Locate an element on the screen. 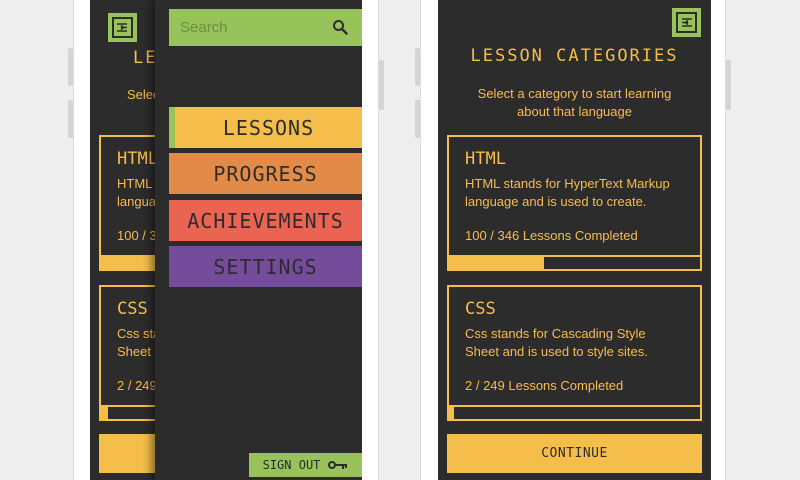 This screenshot has height=480, width=800. search-bar is located at coordinates (265, 27).